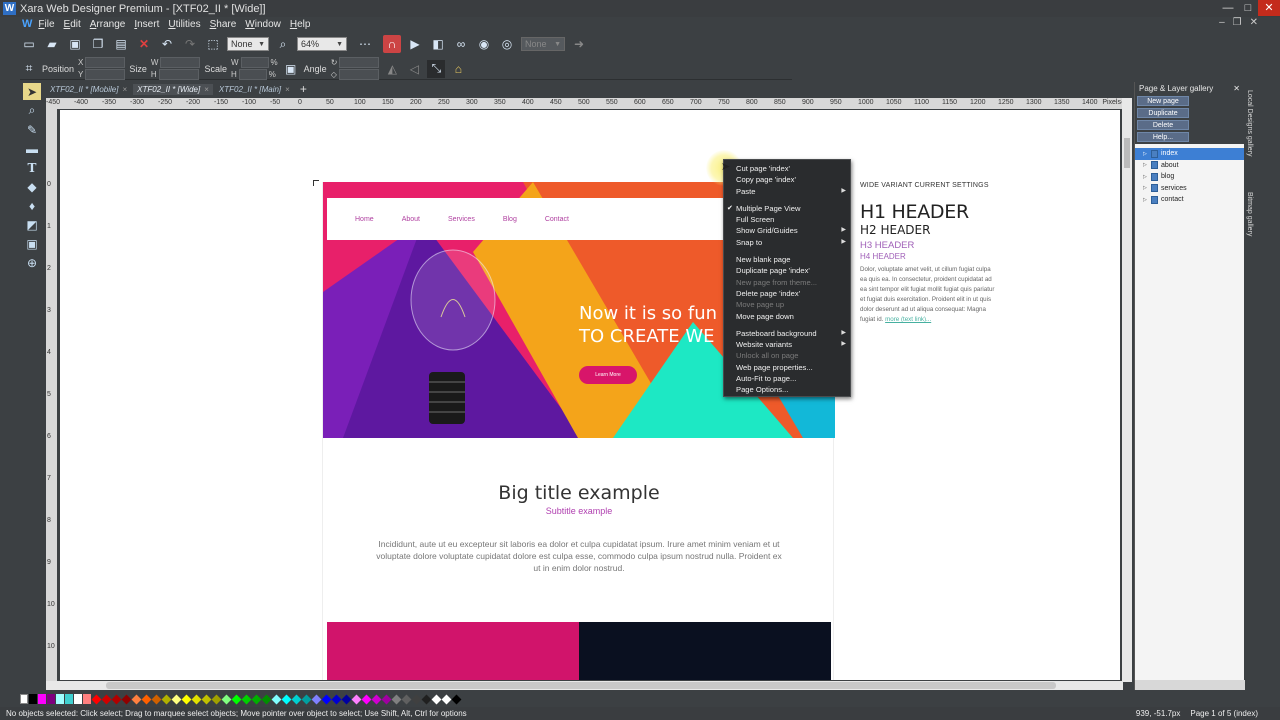 This screenshot has height=720, width=1280. I want to click on shadow-tool-icon: ◩, so click(32, 224).